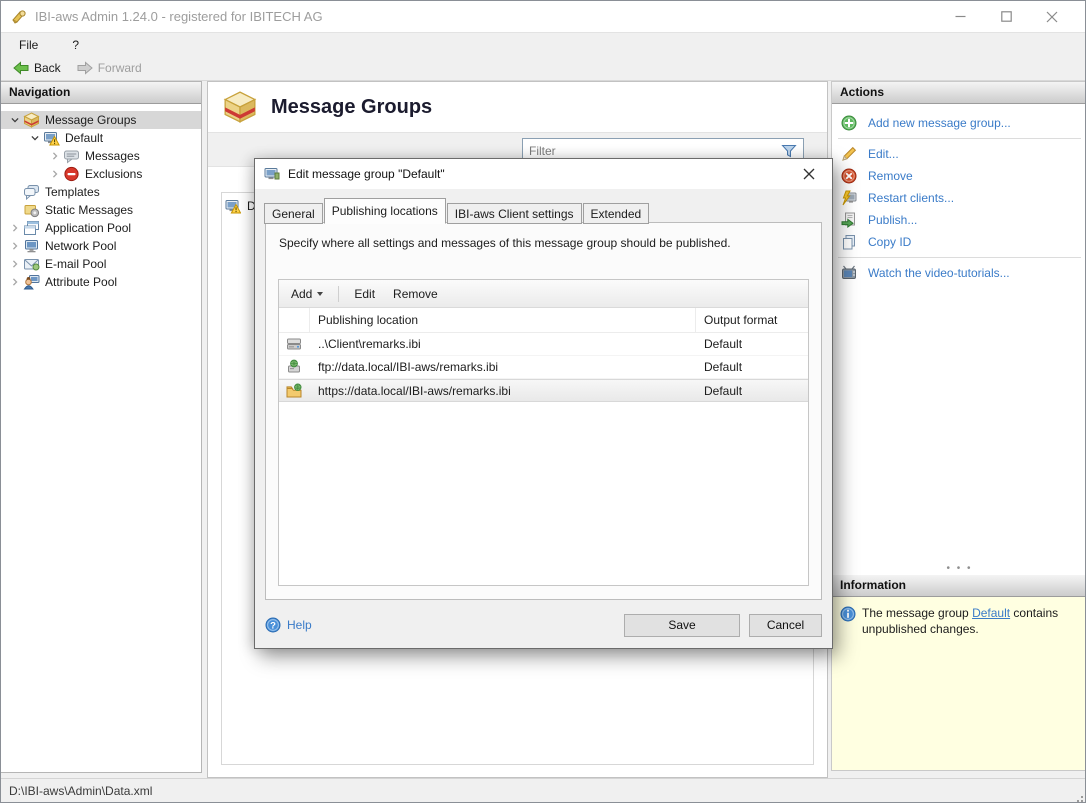 The width and height of the screenshot is (1086, 803). Describe the element at coordinates (543, 68) in the screenshot. I see `nav-toolbar: Back Forward` at that location.